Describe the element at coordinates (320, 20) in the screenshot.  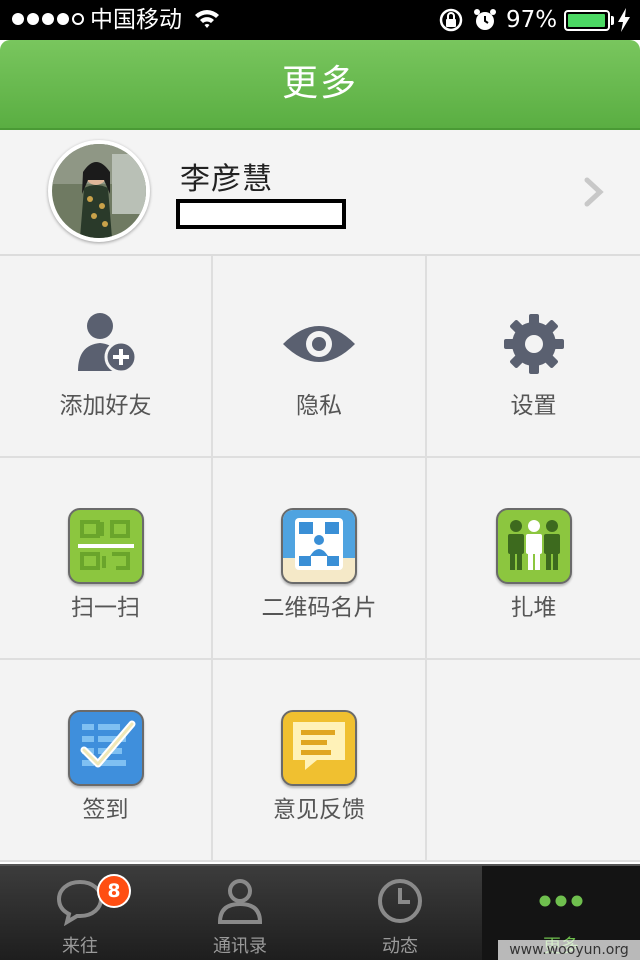
I see `status-bar: 中国移动 97%` at that location.